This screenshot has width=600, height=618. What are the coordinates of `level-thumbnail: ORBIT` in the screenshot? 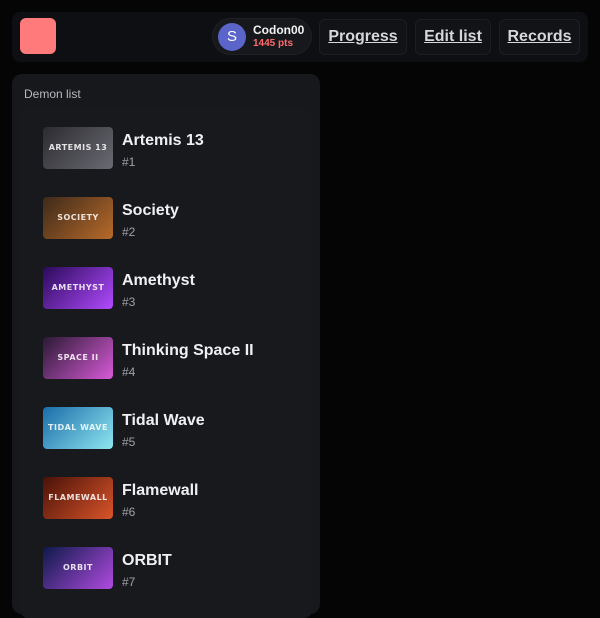 It's located at (78, 568).